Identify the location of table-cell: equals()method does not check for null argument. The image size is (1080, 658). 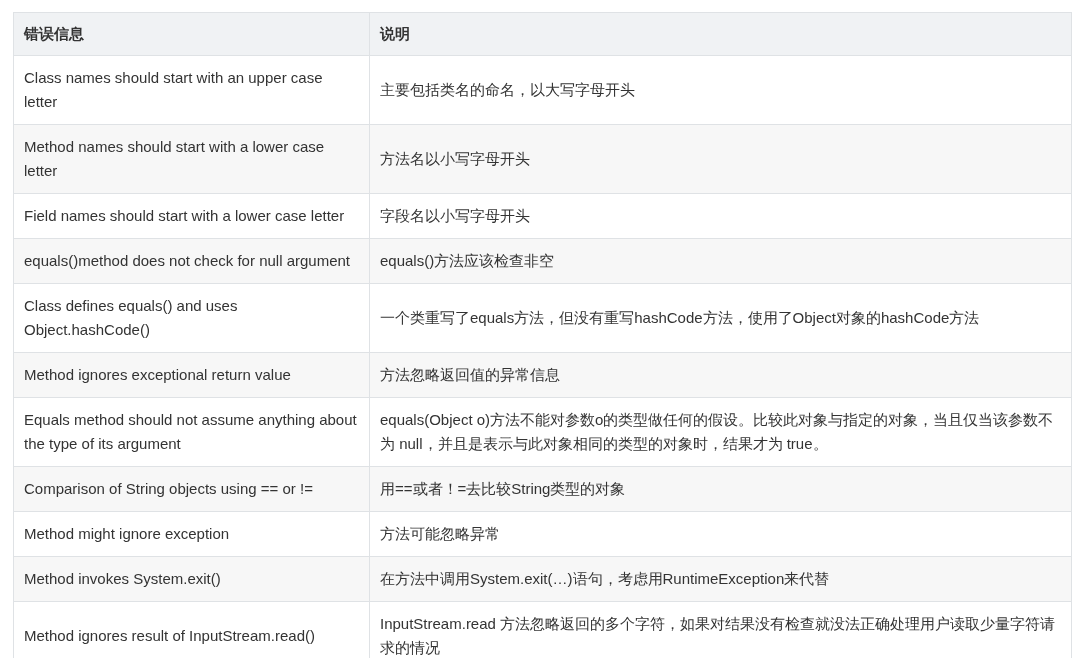
(191, 261).